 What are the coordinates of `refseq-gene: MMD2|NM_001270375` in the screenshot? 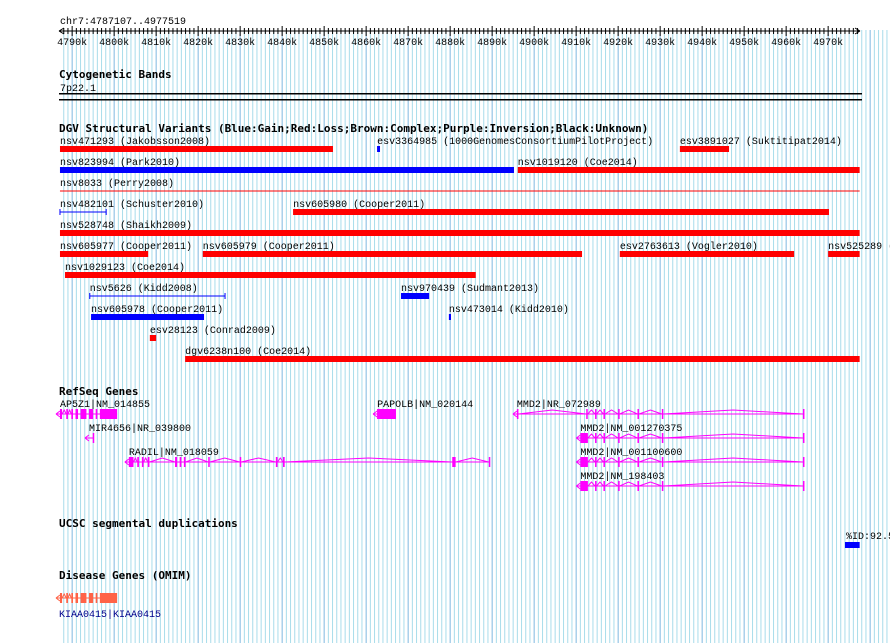 It's located at (690, 433).